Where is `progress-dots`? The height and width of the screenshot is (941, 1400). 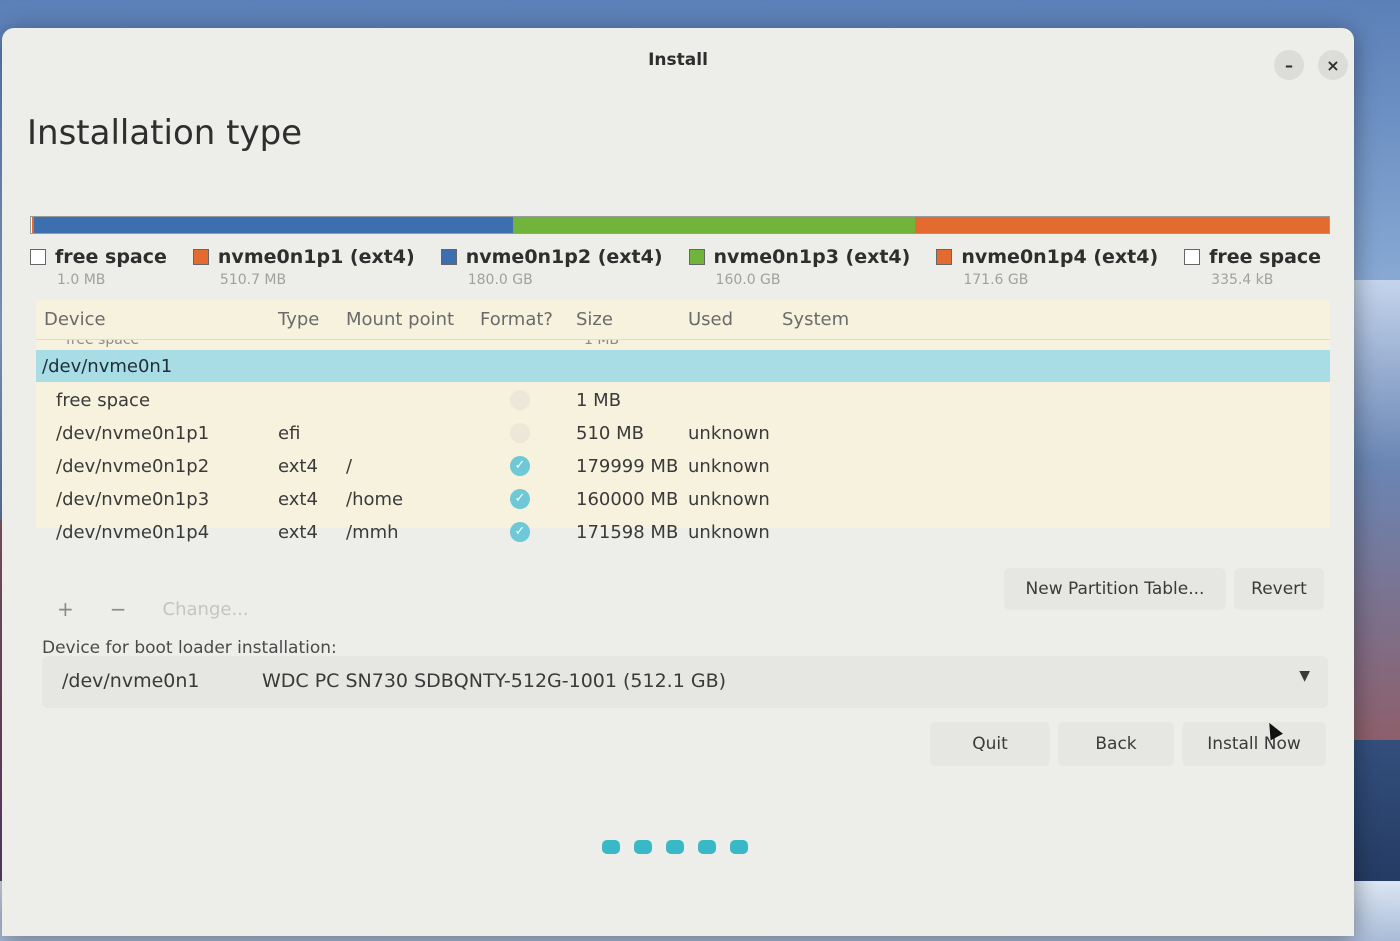 progress-dots is located at coordinates (675, 847).